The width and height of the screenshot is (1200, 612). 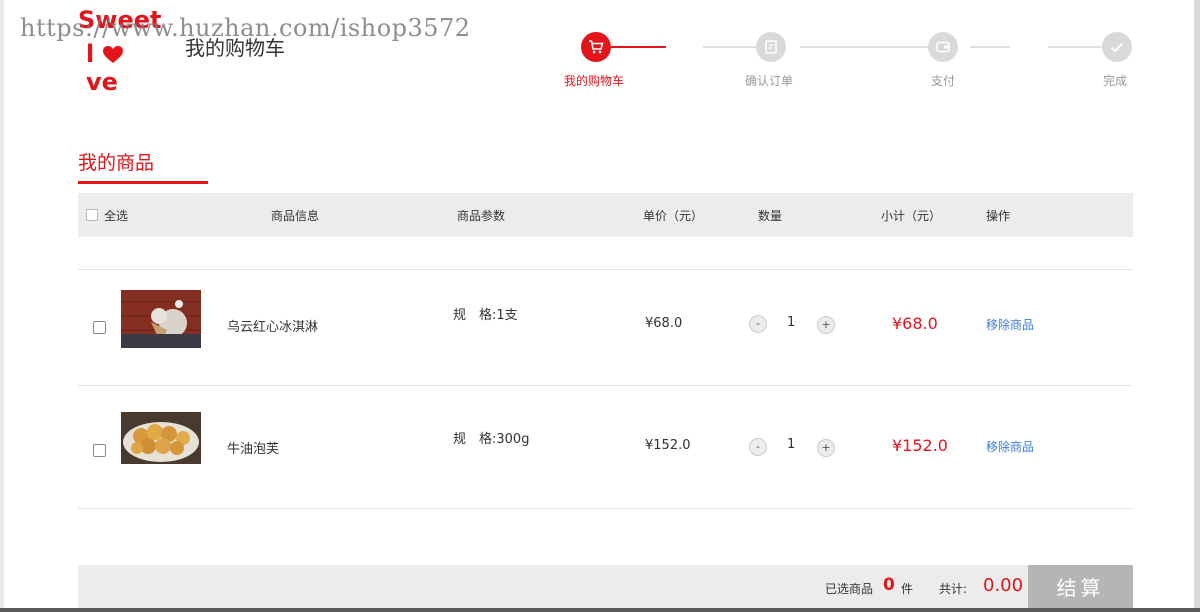 What do you see at coordinates (849, 589) in the screenshot?
I see `selected-label: 已选商品` at bounding box center [849, 589].